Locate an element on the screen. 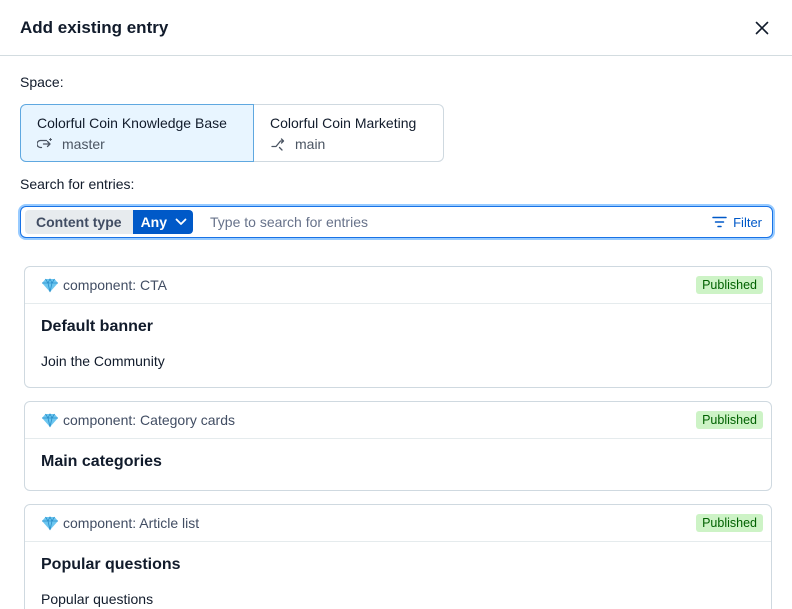 The height and width of the screenshot is (609, 792). entry-title: Main categories is located at coordinates (101, 461).